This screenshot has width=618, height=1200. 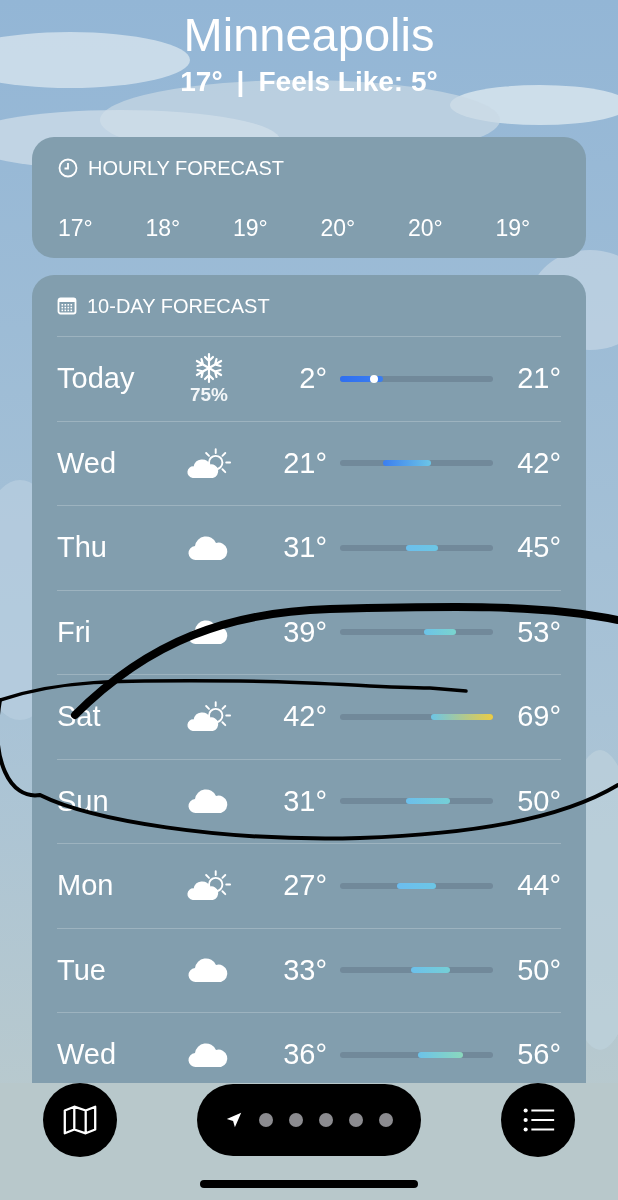 What do you see at coordinates (304, 970) in the screenshot?
I see `low-temperature: 33°` at bounding box center [304, 970].